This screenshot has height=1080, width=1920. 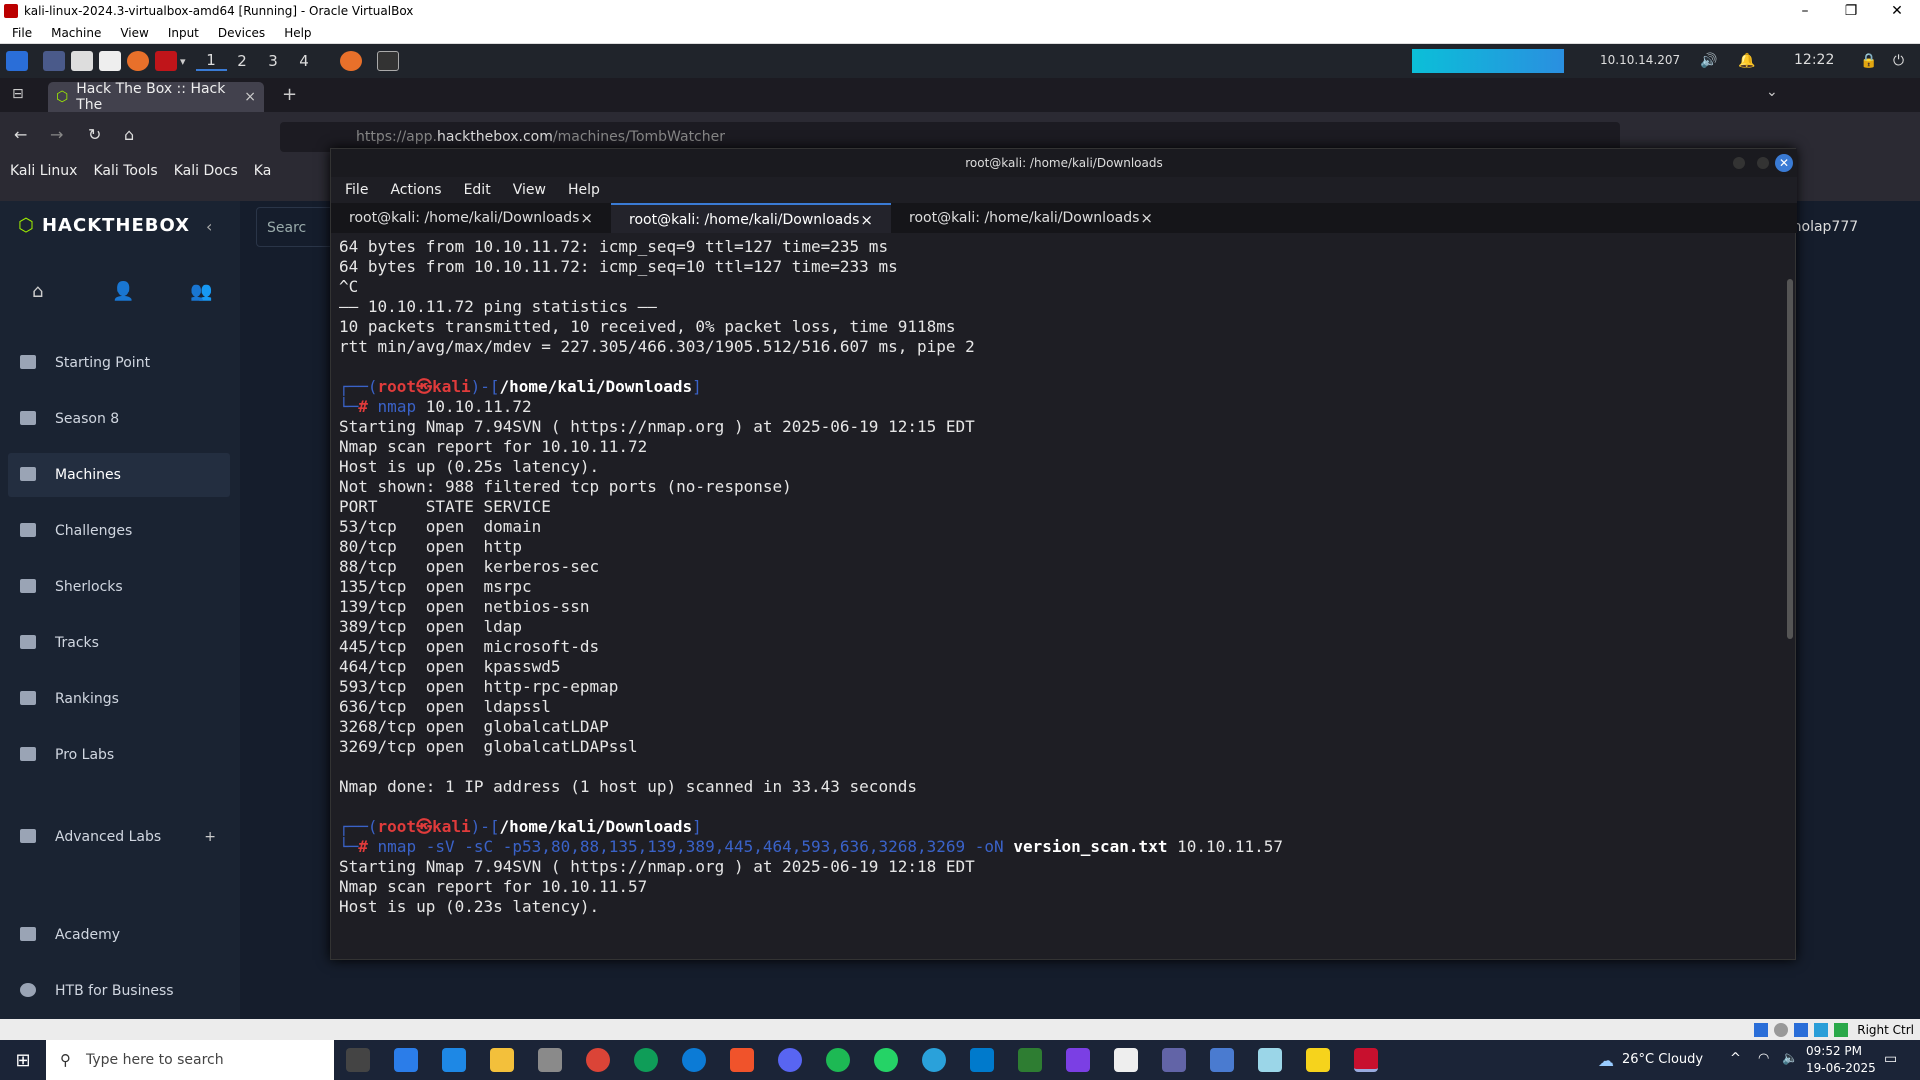 What do you see at coordinates (1318, 1060) in the screenshot?
I see `sticky-notes-icon` at bounding box center [1318, 1060].